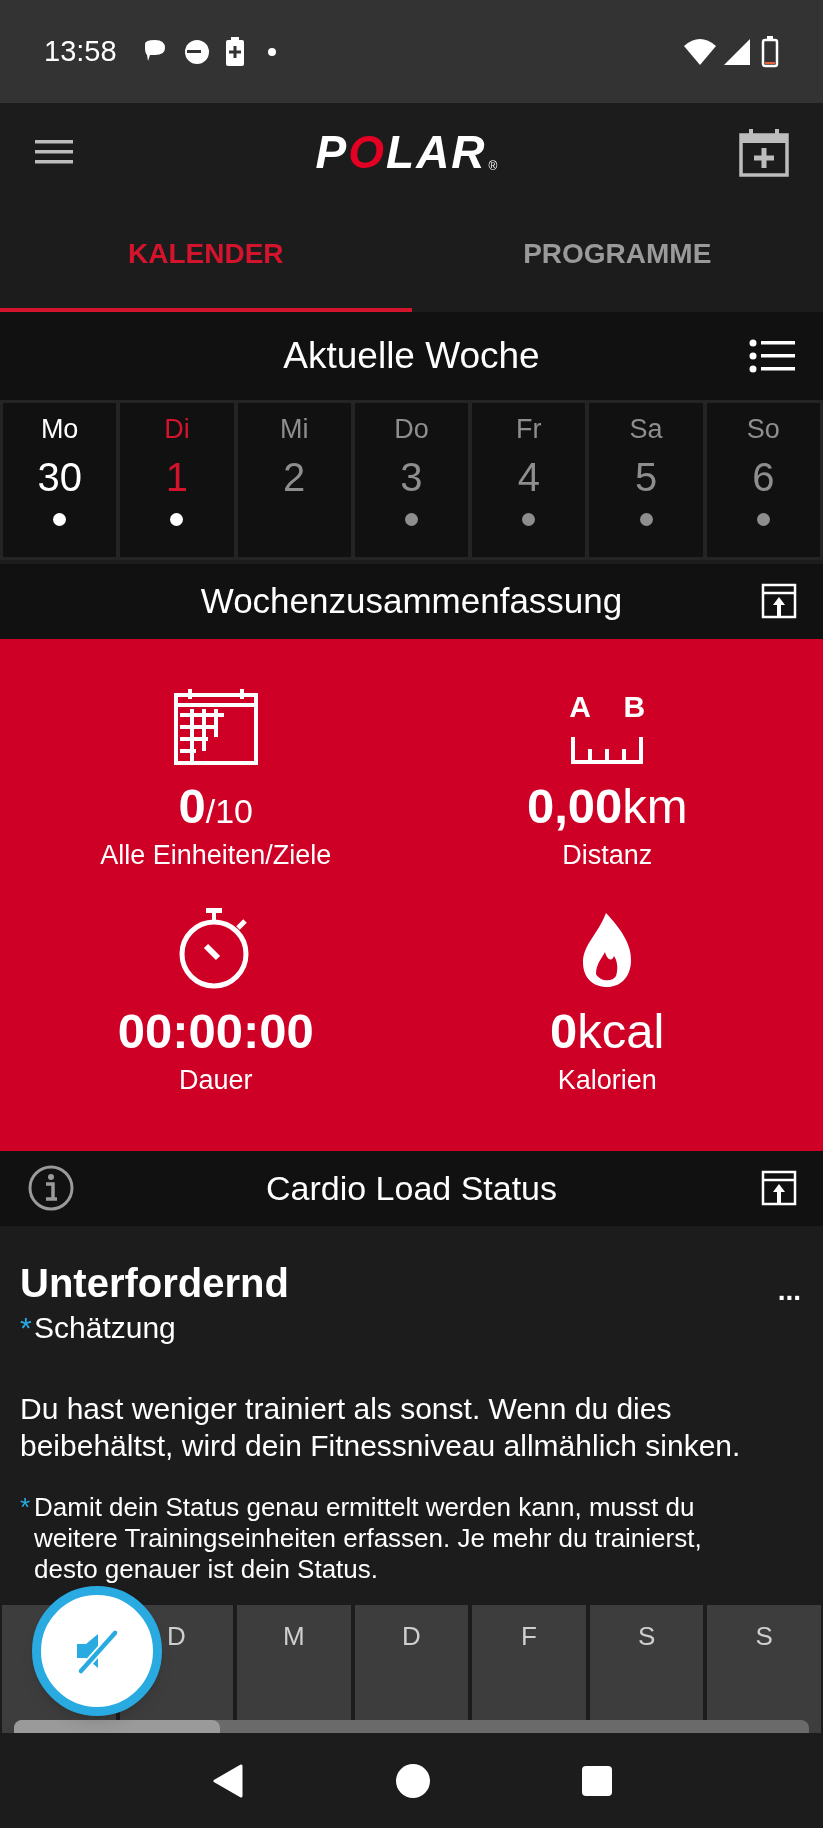 The width and height of the screenshot is (823, 1828). Describe the element at coordinates (607, 855) in the screenshot. I see `metric-label: Distanz` at that location.